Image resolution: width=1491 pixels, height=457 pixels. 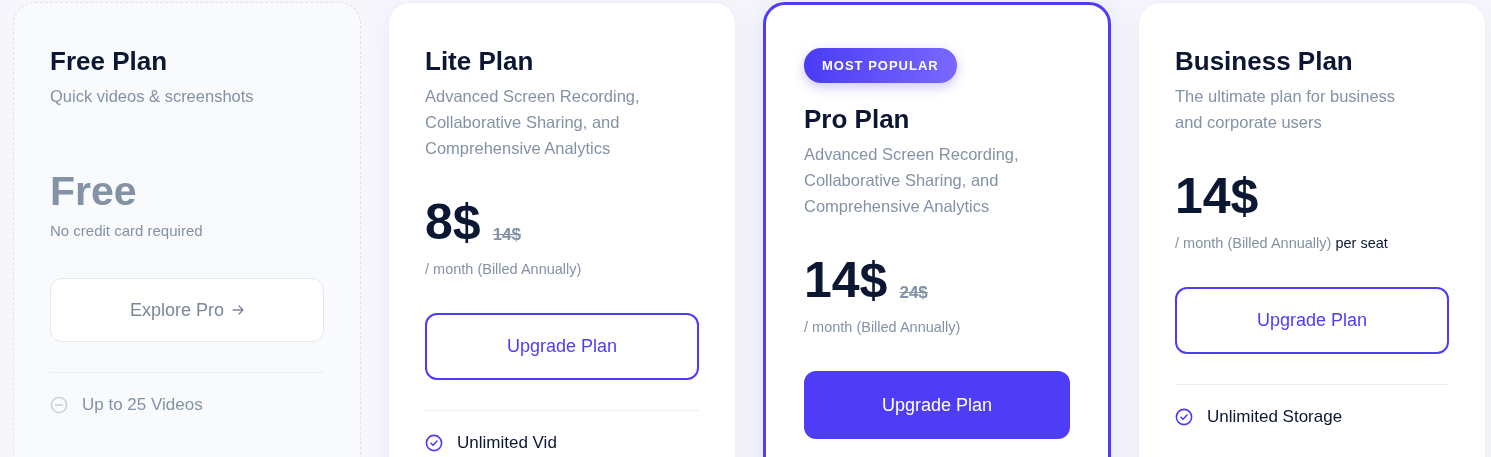 What do you see at coordinates (506, 235) in the screenshot?
I see `old-price: 14$` at bounding box center [506, 235].